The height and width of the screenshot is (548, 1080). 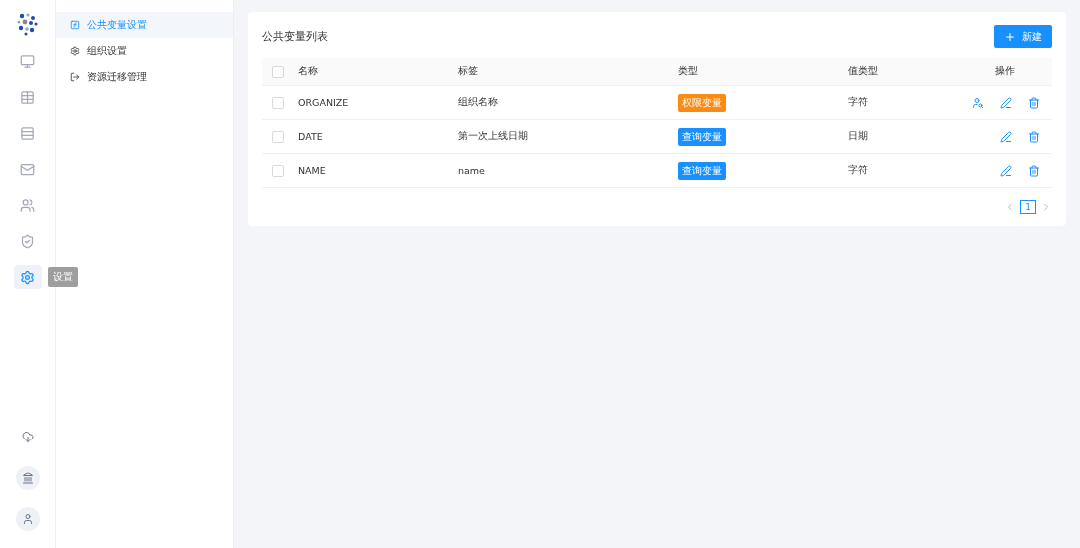 I want to click on menu-item: 资源迁移管理, so click(x=144, y=77).